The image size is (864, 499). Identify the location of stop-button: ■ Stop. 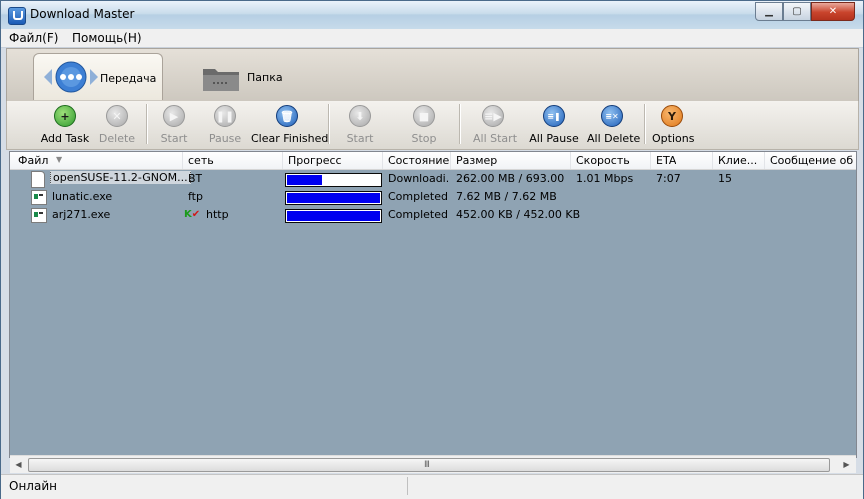
(424, 125).